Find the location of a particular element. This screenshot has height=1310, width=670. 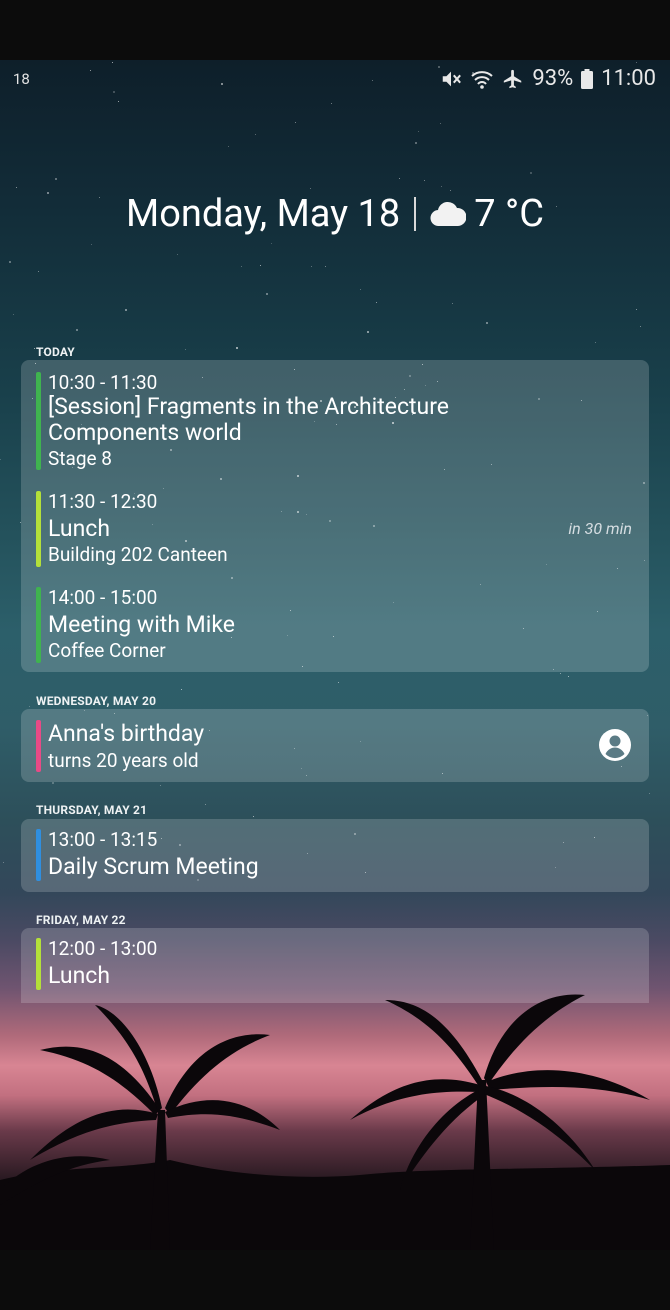

battery-icon is located at coordinates (587, 78).